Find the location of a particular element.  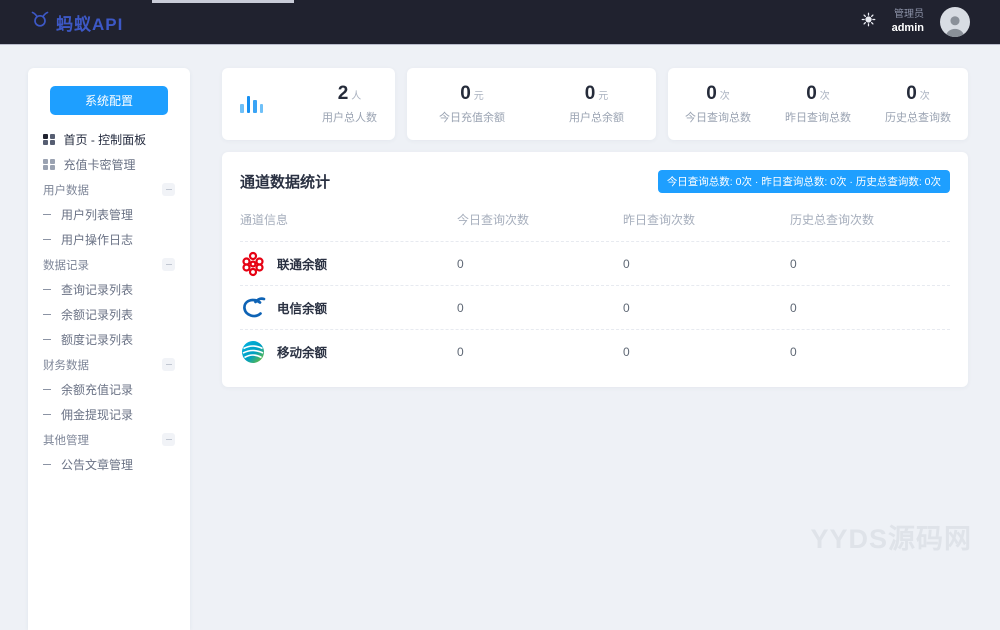

channel-name: 联通余额 is located at coordinates (302, 265).